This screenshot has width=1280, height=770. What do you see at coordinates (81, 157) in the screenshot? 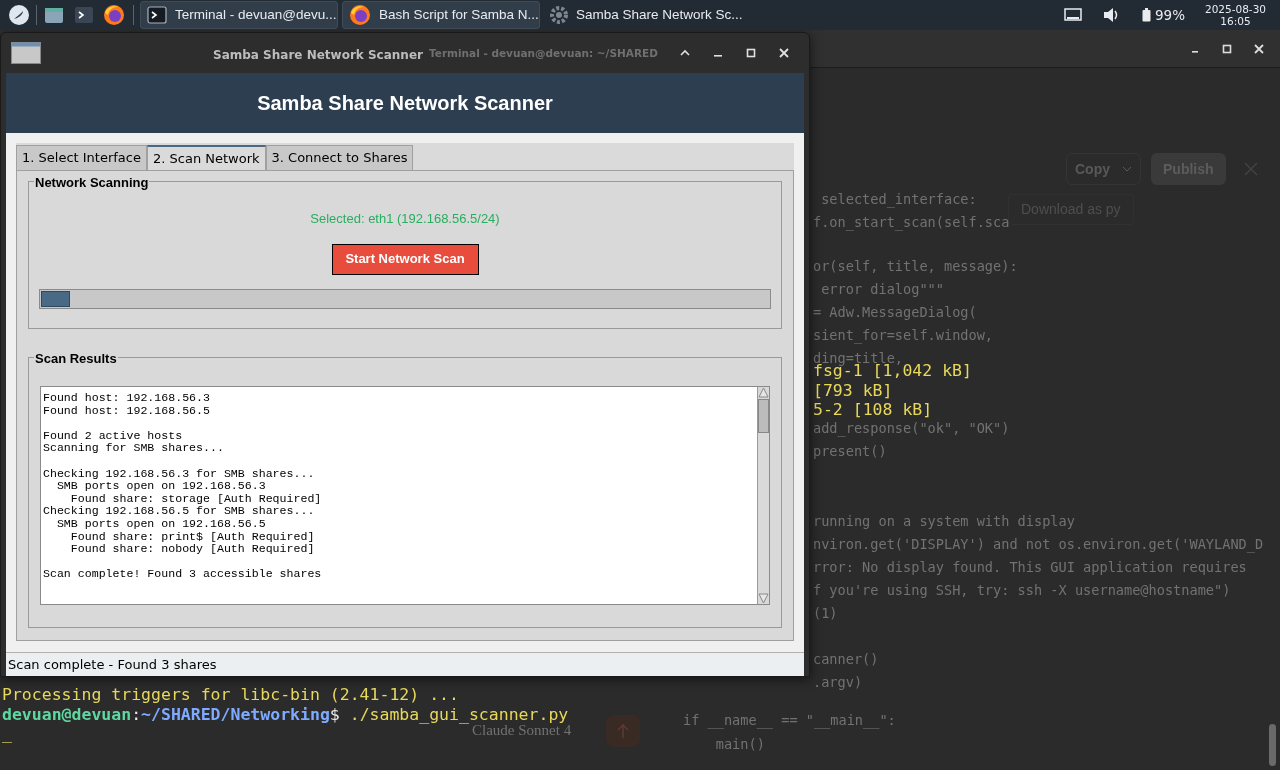
I see `tab: 1. Select Interface` at bounding box center [81, 157].